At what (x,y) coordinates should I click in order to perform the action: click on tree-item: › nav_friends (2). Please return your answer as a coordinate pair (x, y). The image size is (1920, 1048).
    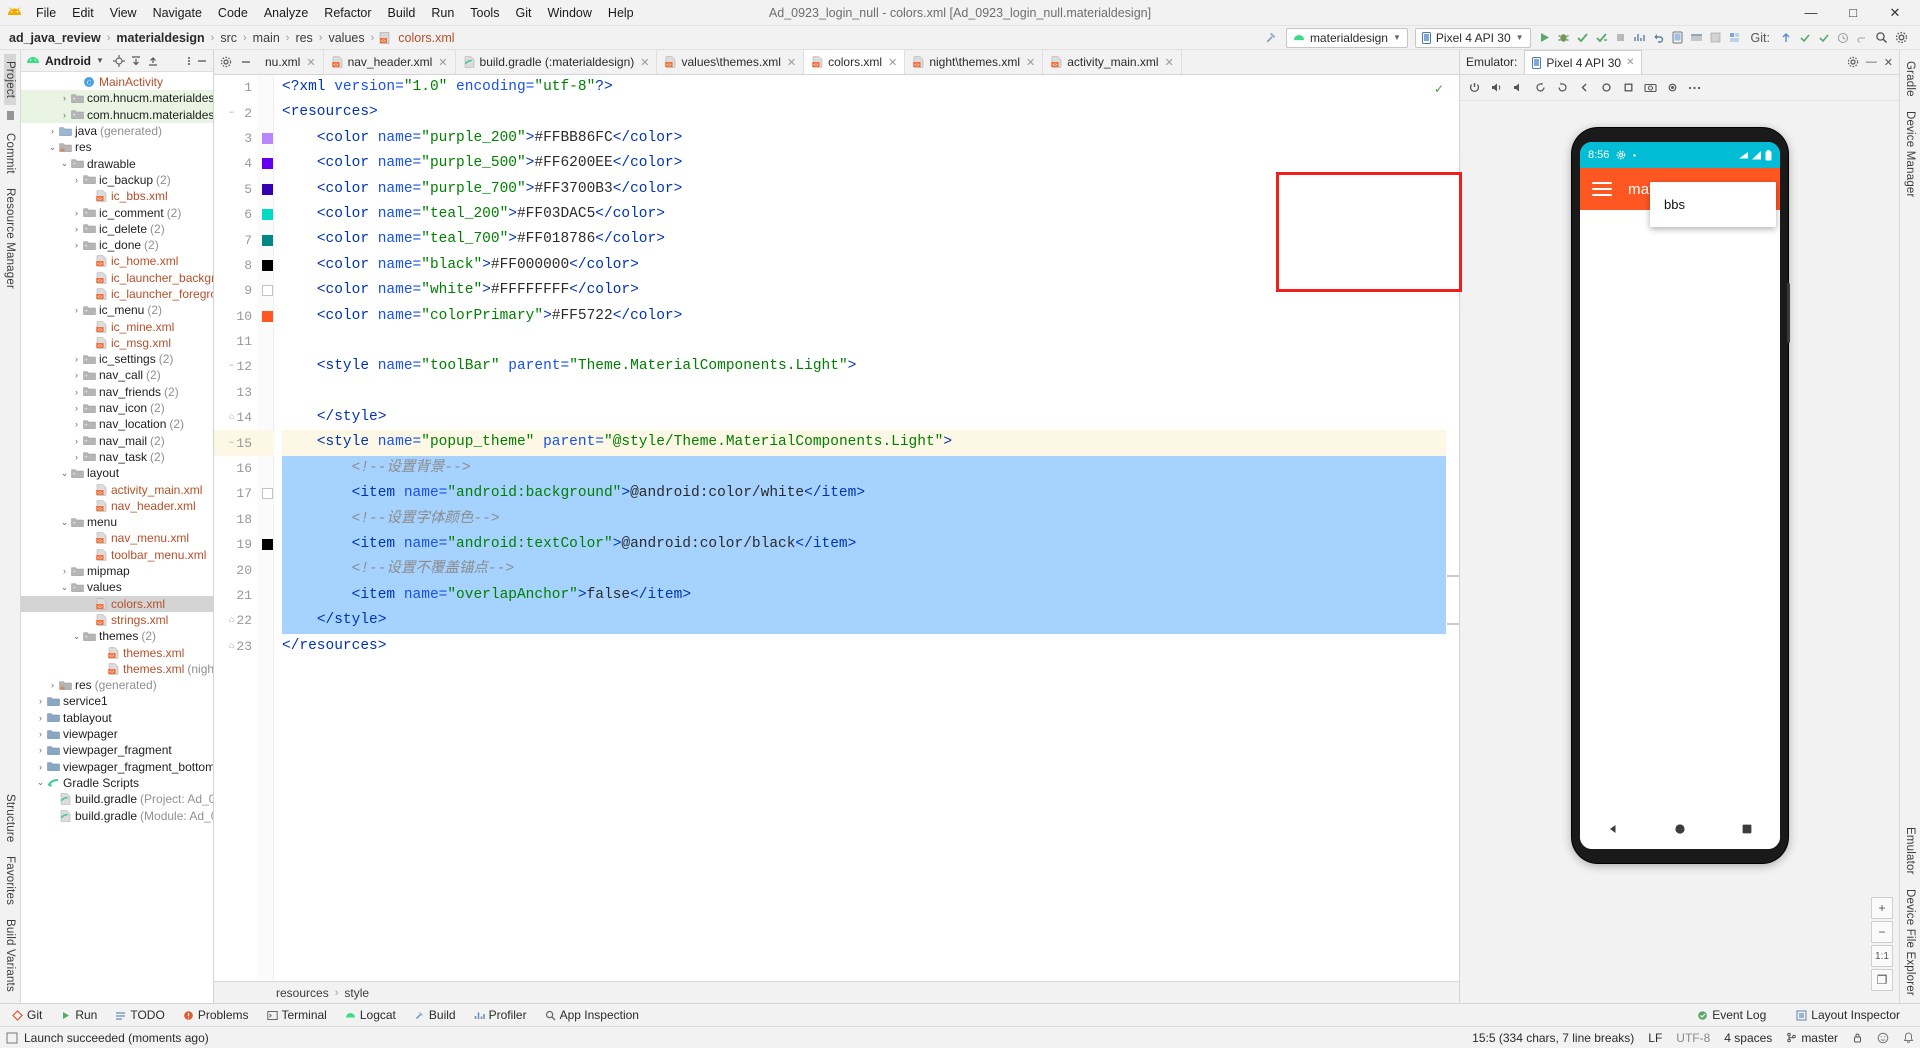
    Looking at the image, I should click on (117, 392).